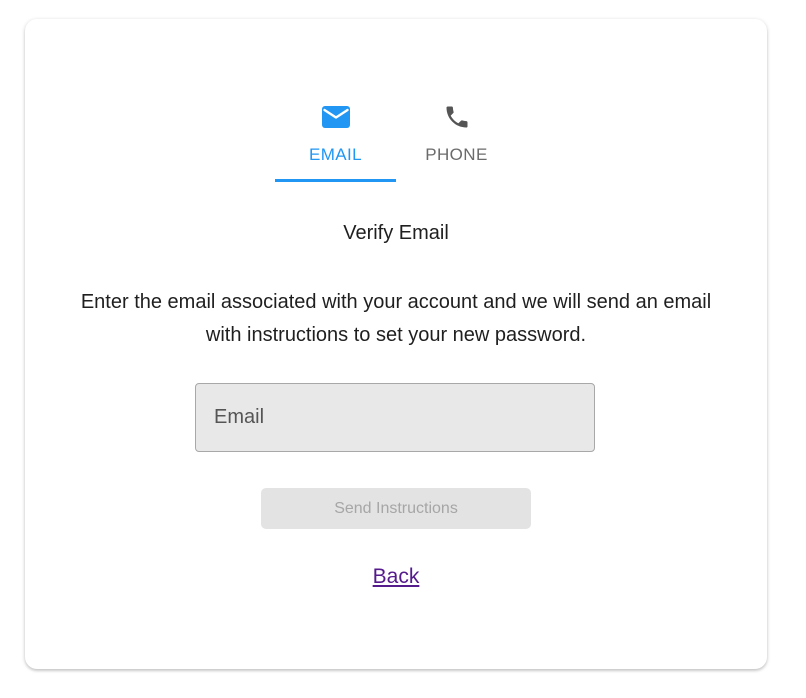  What do you see at coordinates (335, 180) in the screenshot?
I see `tab-selected-indicator` at bounding box center [335, 180].